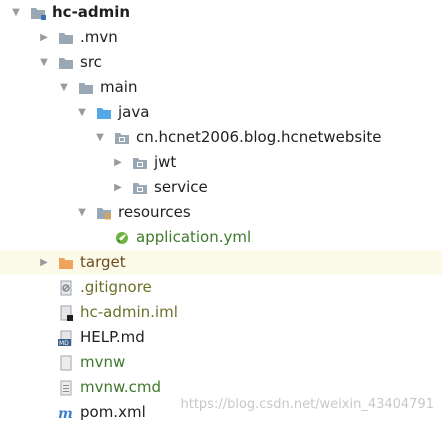 This screenshot has width=442, height=425. Describe the element at coordinates (221, 87) in the screenshot. I see `tree-item-main: ▼ main` at that location.